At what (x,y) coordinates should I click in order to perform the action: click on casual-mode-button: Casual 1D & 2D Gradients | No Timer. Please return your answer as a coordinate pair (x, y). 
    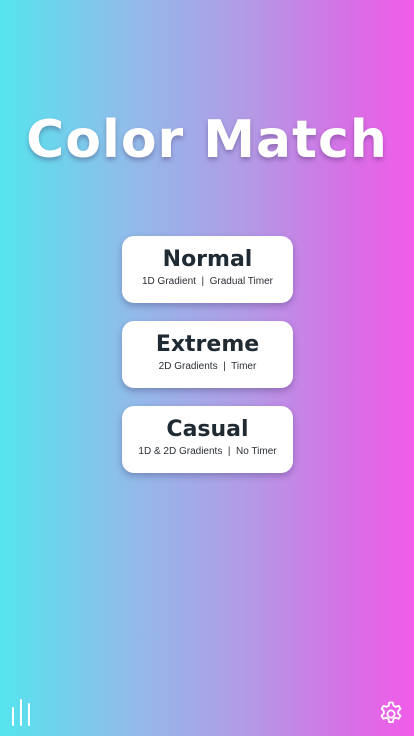
    Looking at the image, I should click on (207, 439).